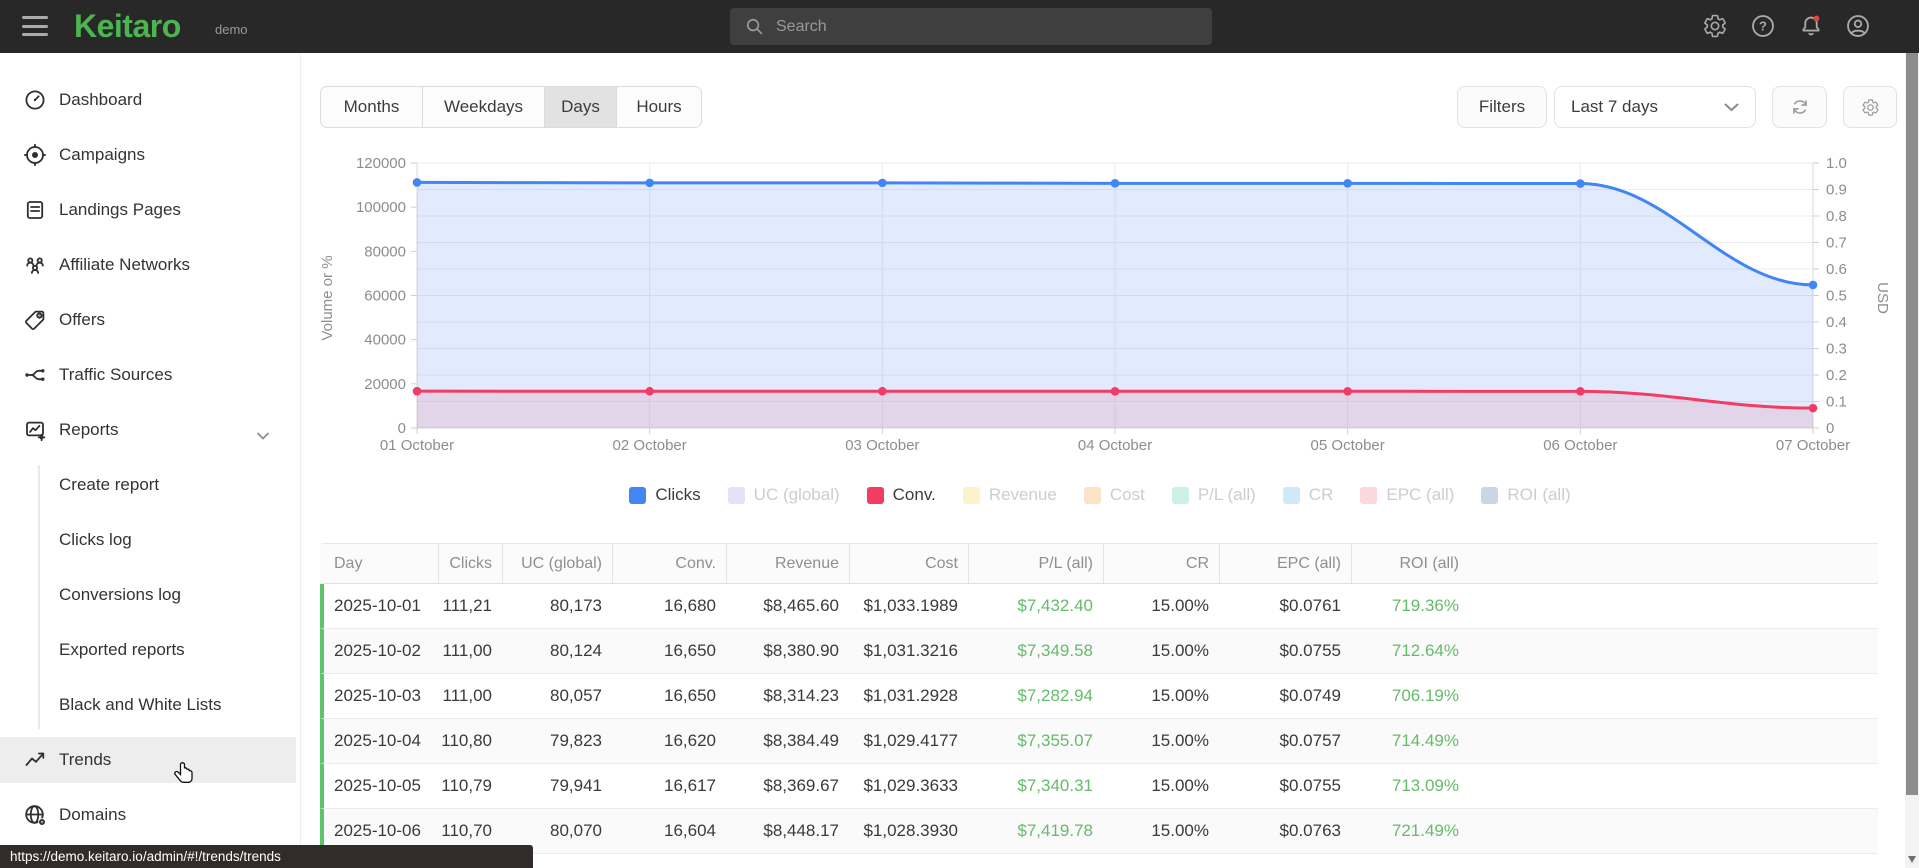 This screenshot has width=1919, height=868. Describe the element at coordinates (467, 605) in the screenshot. I see `cell-clicks: 111,21` at that location.